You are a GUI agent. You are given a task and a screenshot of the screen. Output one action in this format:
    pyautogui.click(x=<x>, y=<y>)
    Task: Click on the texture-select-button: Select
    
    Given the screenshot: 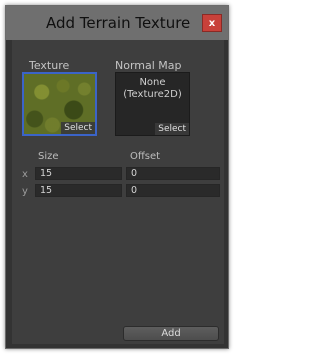 What is the action you would take?
    pyautogui.click(x=78, y=128)
    